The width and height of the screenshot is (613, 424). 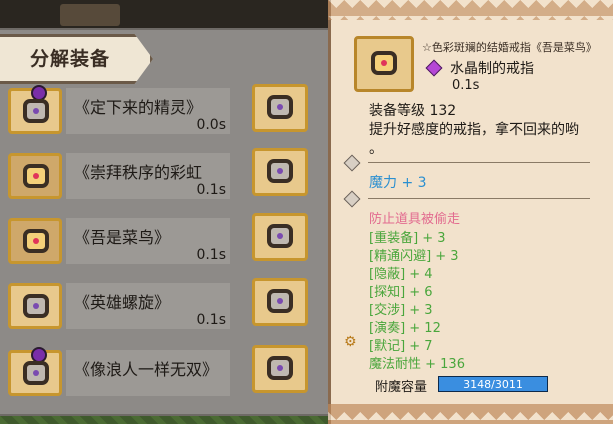 What do you see at coordinates (415, 219) in the screenshot?
I see `tooltip-special: 防止道具被偷走` at bounding box center [415, 219].